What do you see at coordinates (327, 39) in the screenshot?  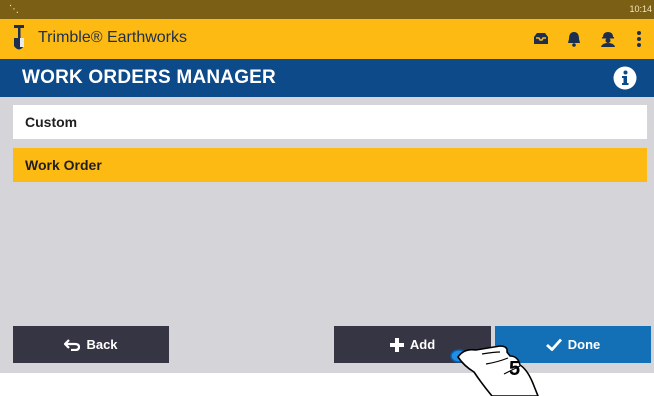 I see `app-bar: Trimble® Earthworks` at bounding box center [327, 39].